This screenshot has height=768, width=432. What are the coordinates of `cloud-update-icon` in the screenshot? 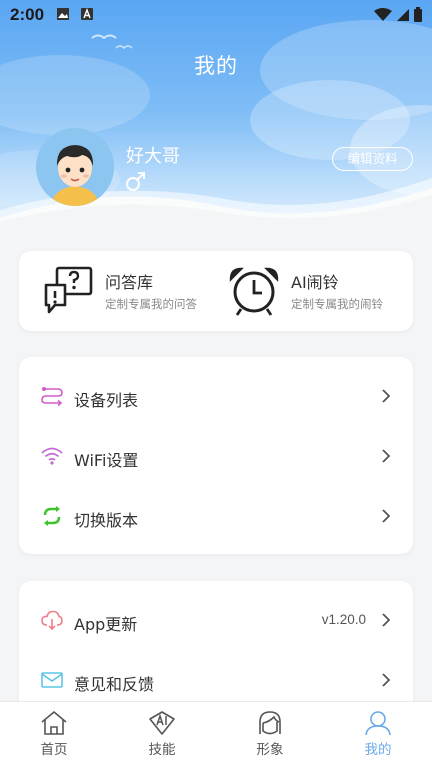 It's located at (52, 620).